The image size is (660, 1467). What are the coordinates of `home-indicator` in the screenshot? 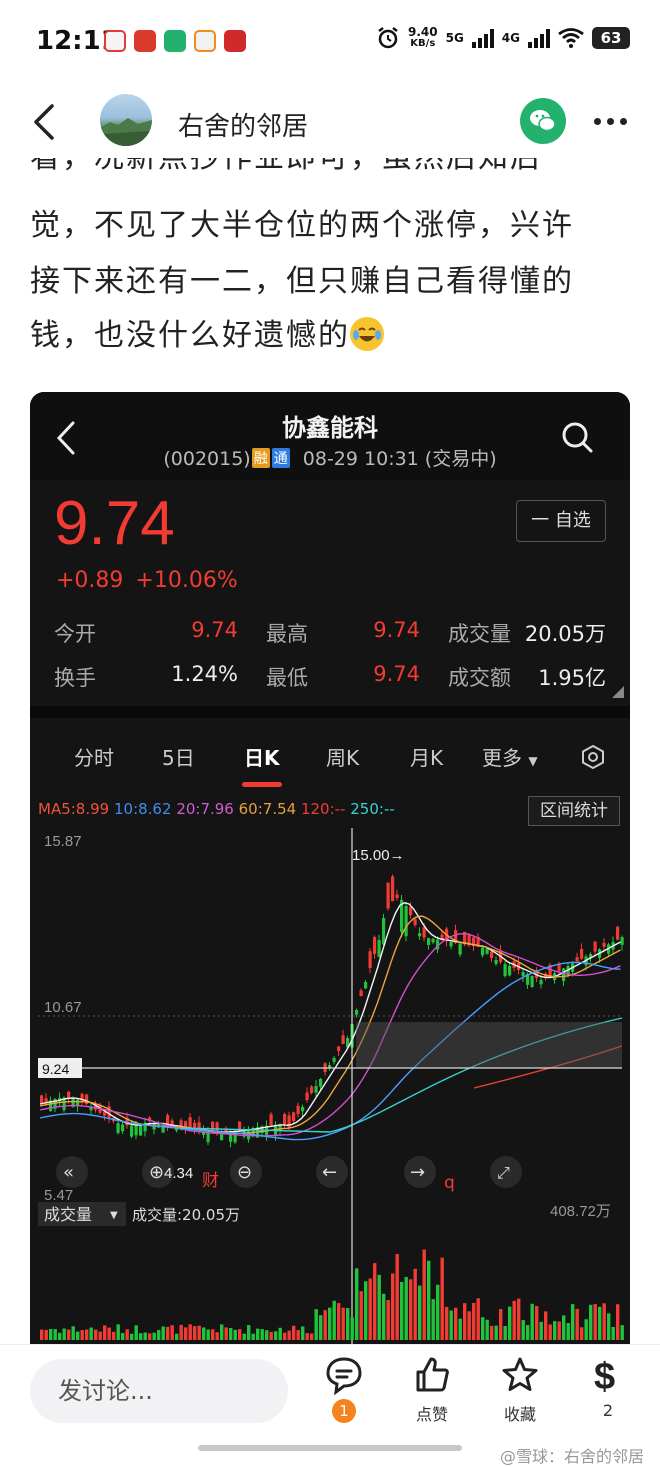 It's located at (330, 1448).